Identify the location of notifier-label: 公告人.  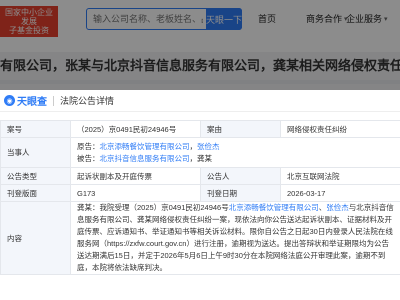
(240, 176).